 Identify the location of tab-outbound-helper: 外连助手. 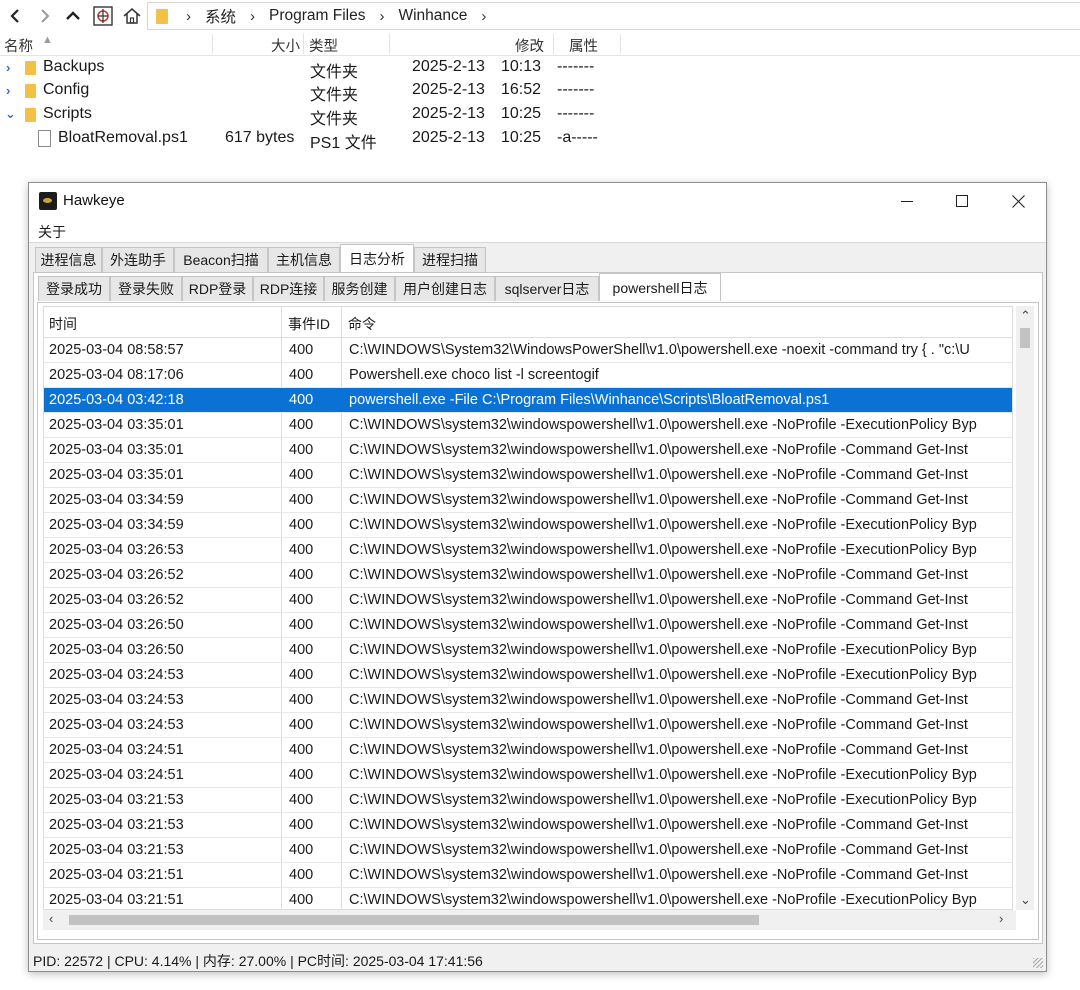
(138, 259).